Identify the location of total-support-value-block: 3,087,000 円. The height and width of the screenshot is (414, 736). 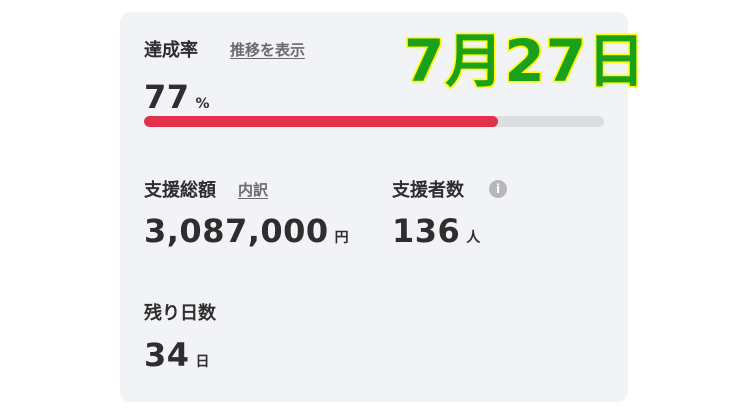
(246, 231).